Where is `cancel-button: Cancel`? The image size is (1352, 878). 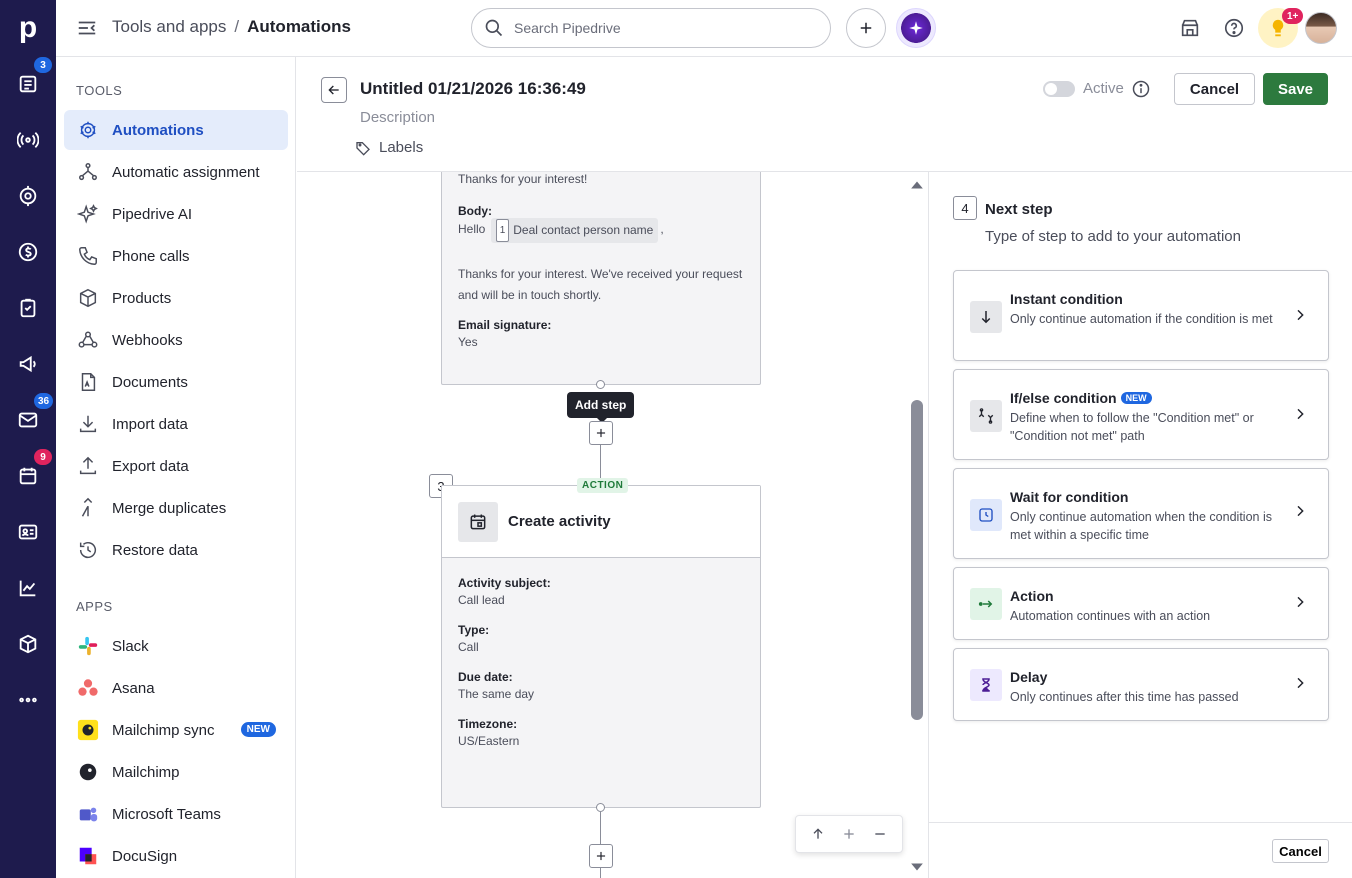 cancel-button: Cancel is located at coordinates (1214, 89).